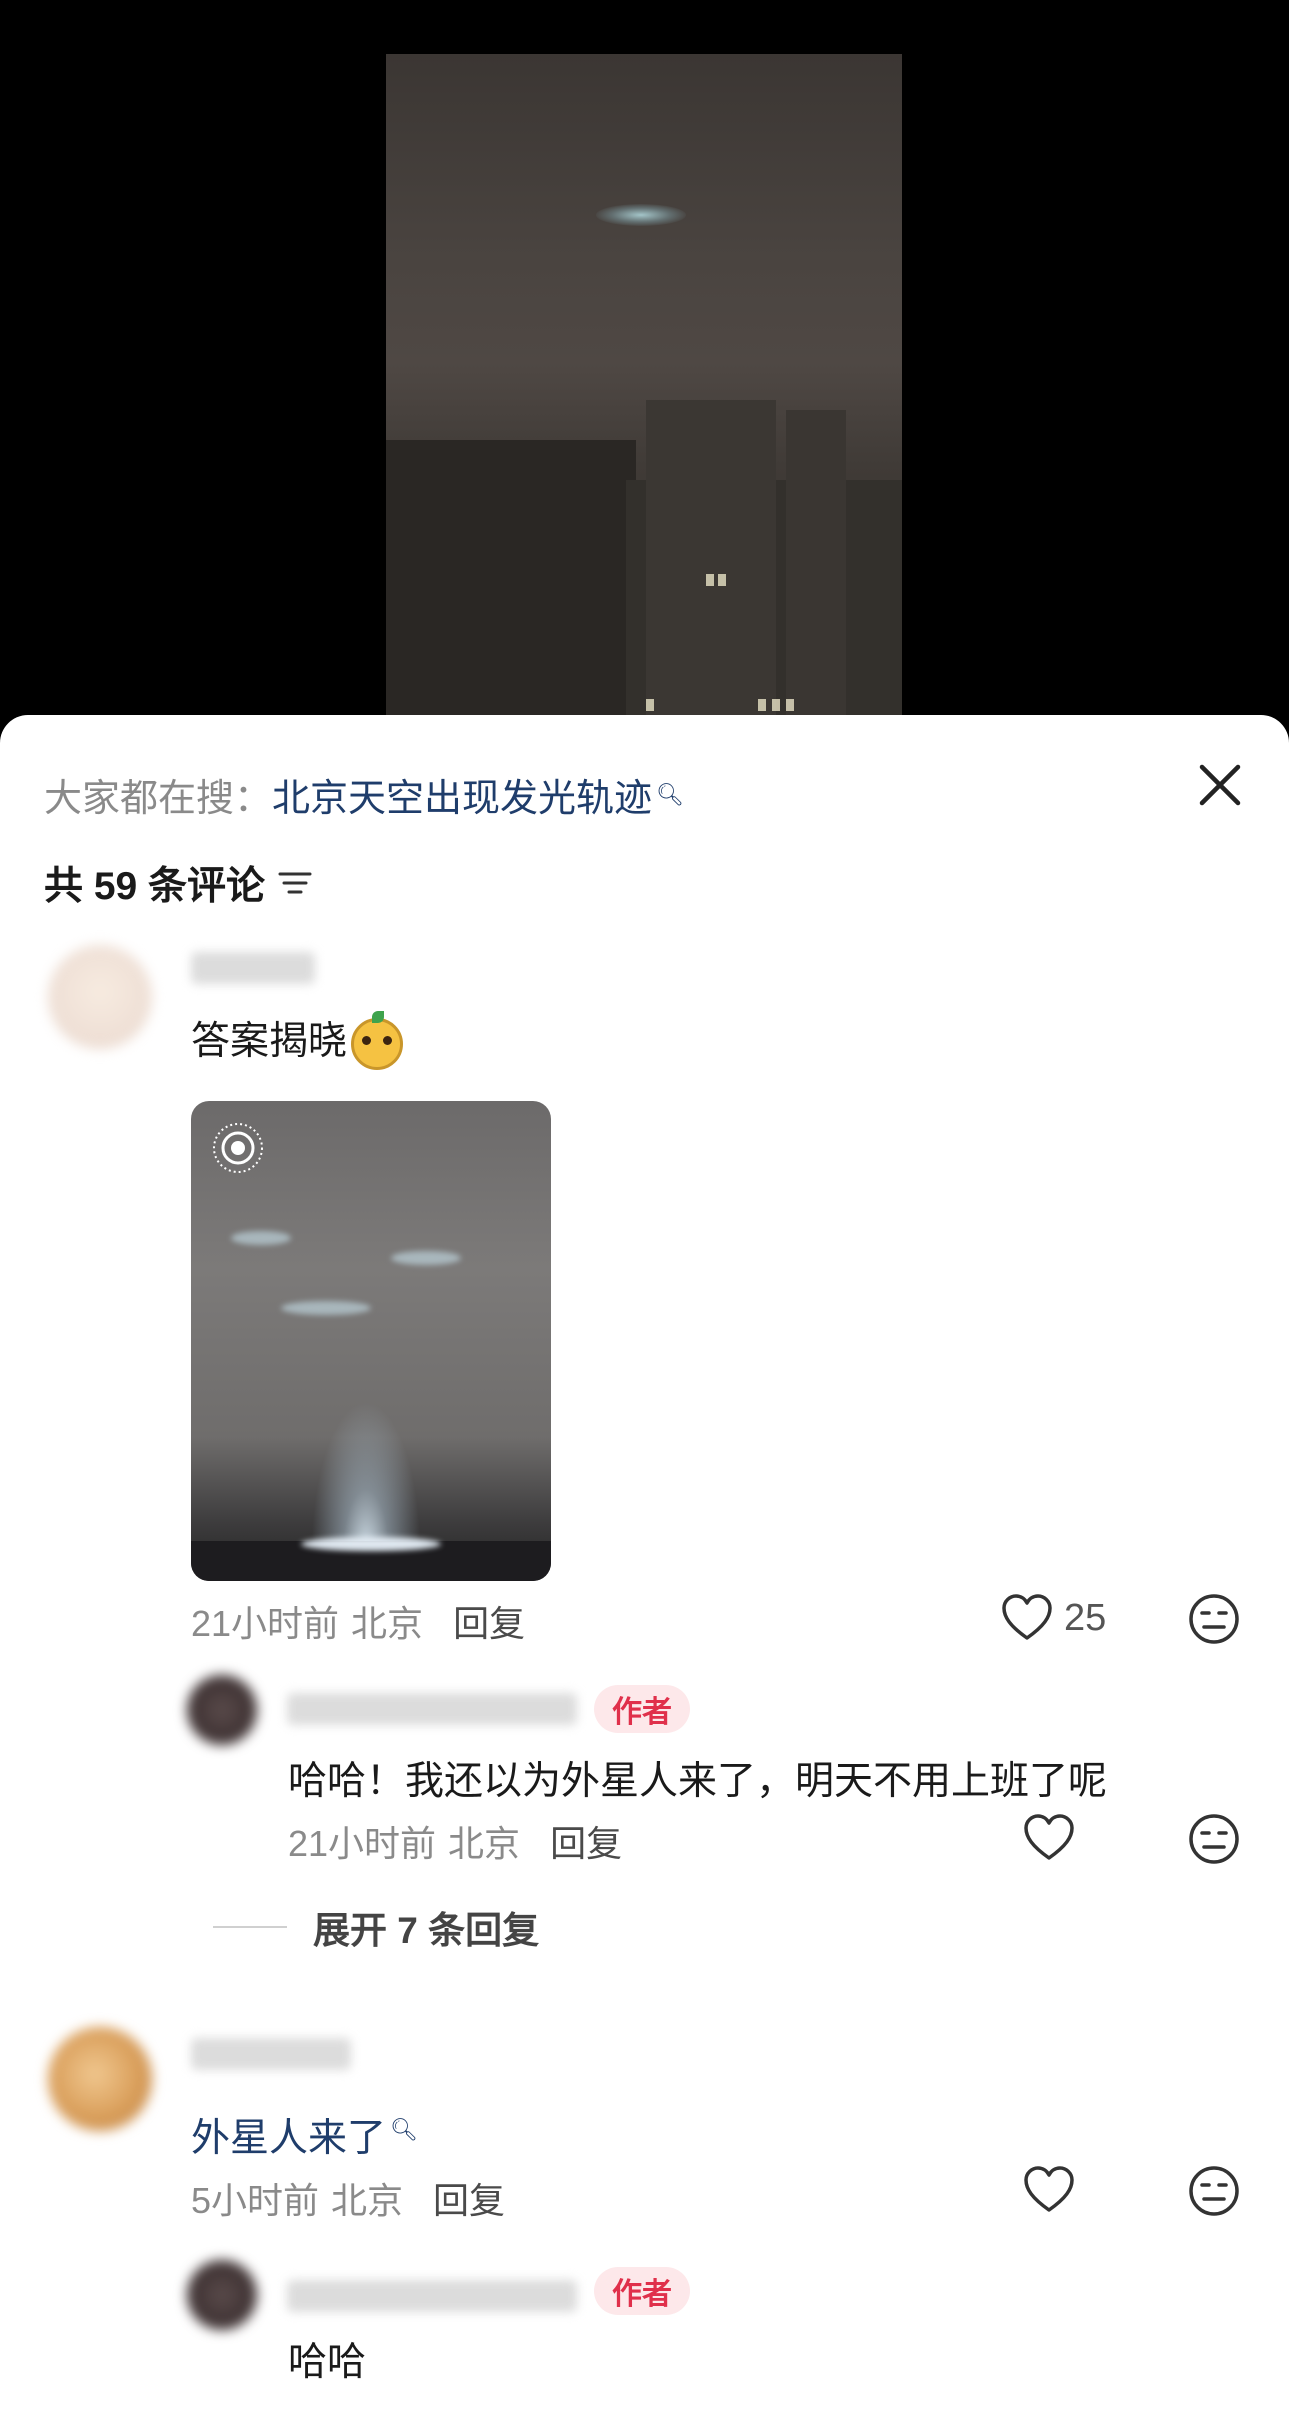 The width and height of the screenshot is (1289, 2421). What do you see at coordinates (288, 2138) in the screenshot?
I see `search-link: 外星人来了` at bounding box center [288, 2138].